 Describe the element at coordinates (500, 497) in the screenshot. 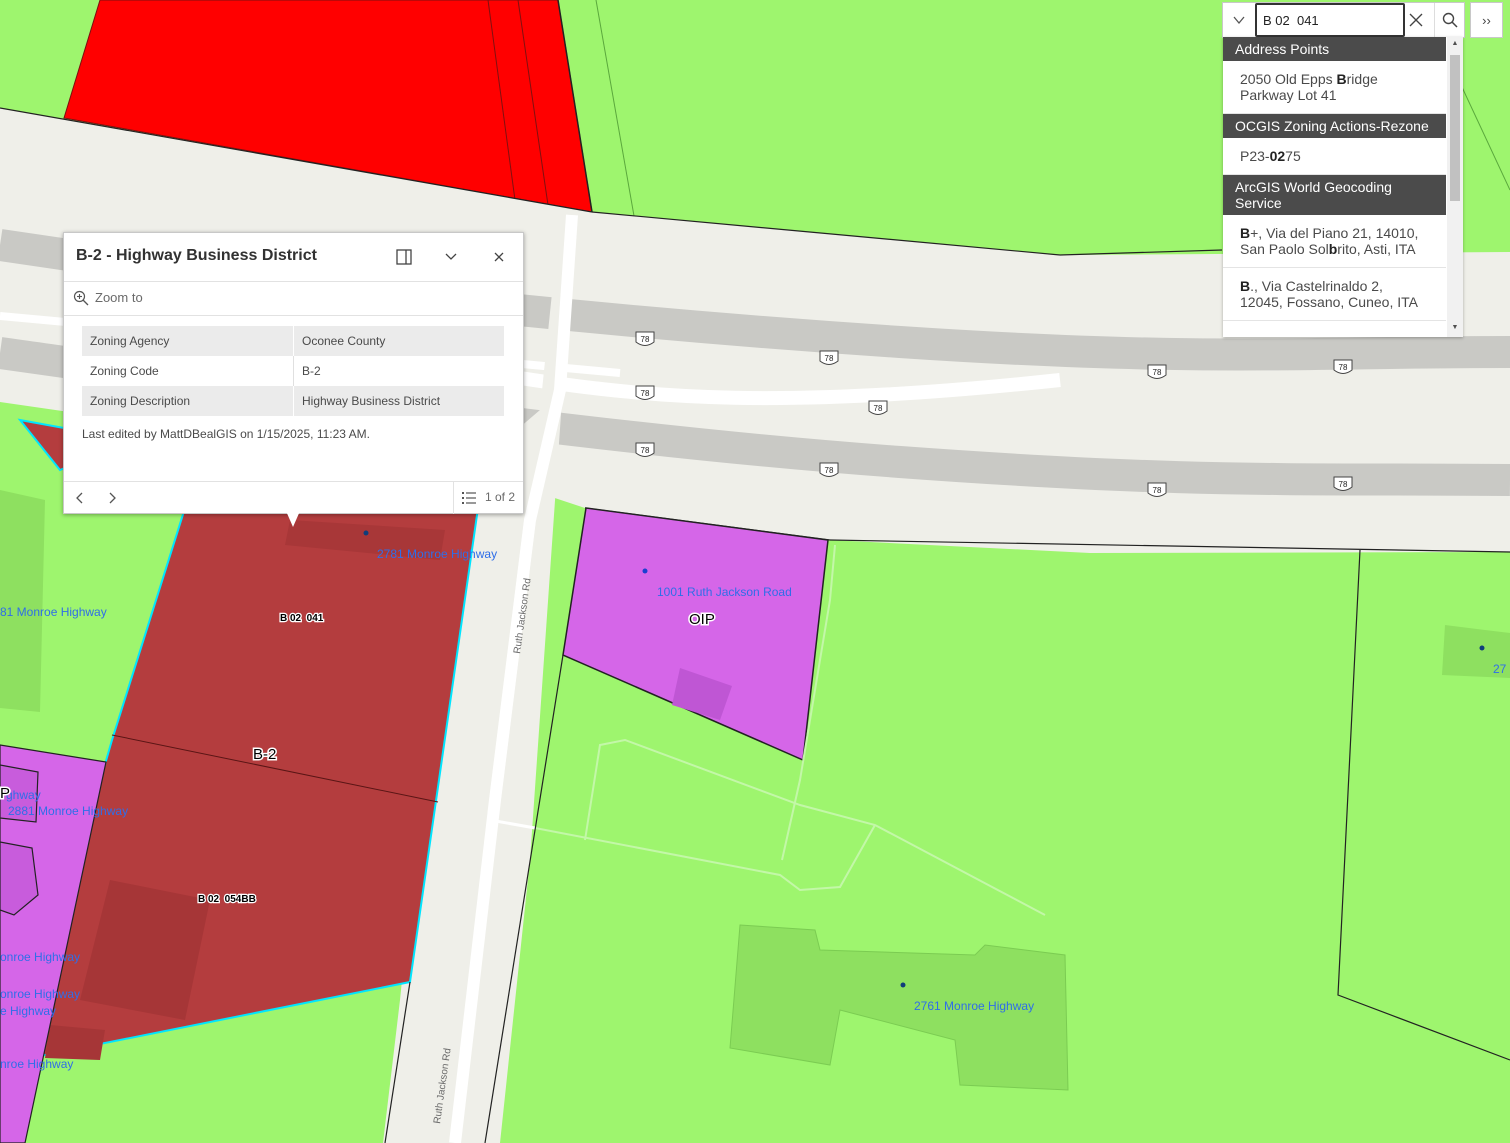

I see `feature-count: 1 of 2` at that location.